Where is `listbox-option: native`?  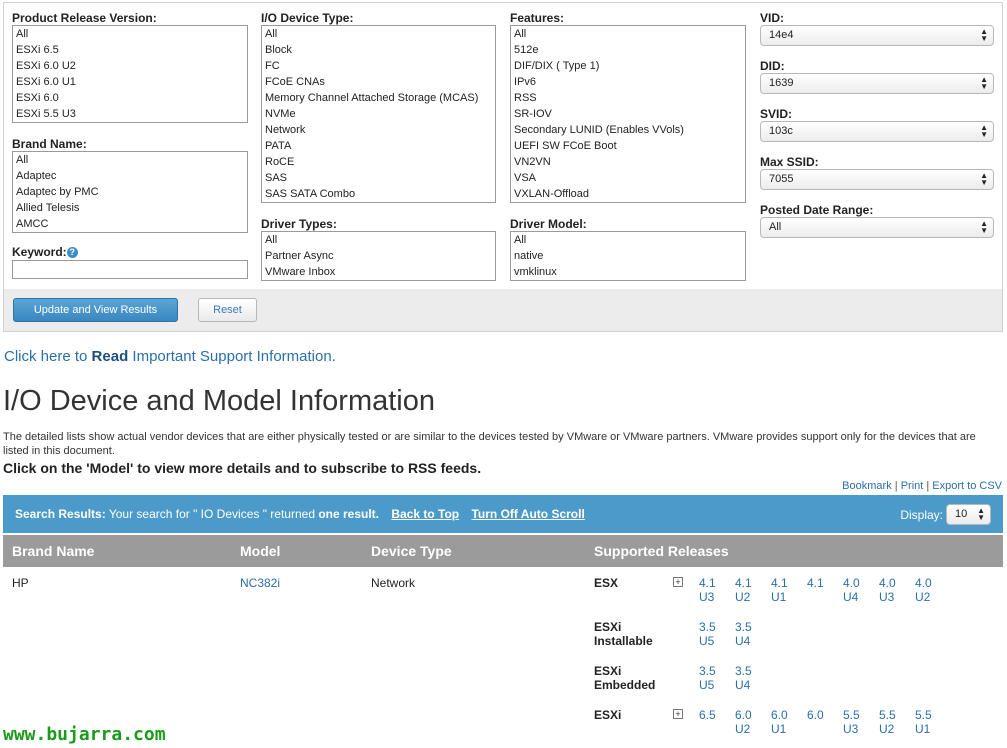 listbox-option: native is located at coordinates (628, 256).